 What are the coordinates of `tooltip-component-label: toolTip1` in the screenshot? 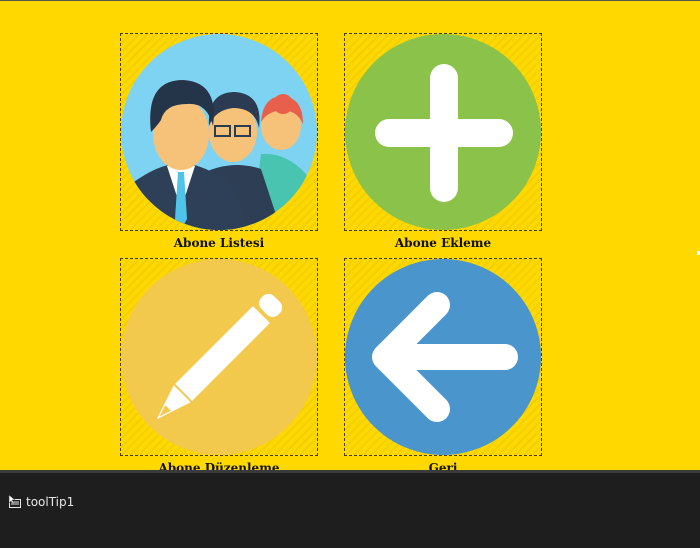 It's located at (50, 502).